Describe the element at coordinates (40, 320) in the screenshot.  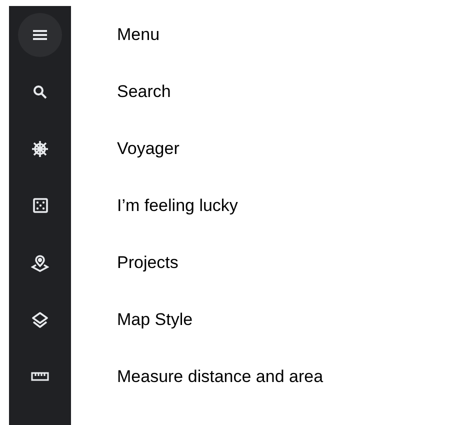
I see `layers-icon` at that location.